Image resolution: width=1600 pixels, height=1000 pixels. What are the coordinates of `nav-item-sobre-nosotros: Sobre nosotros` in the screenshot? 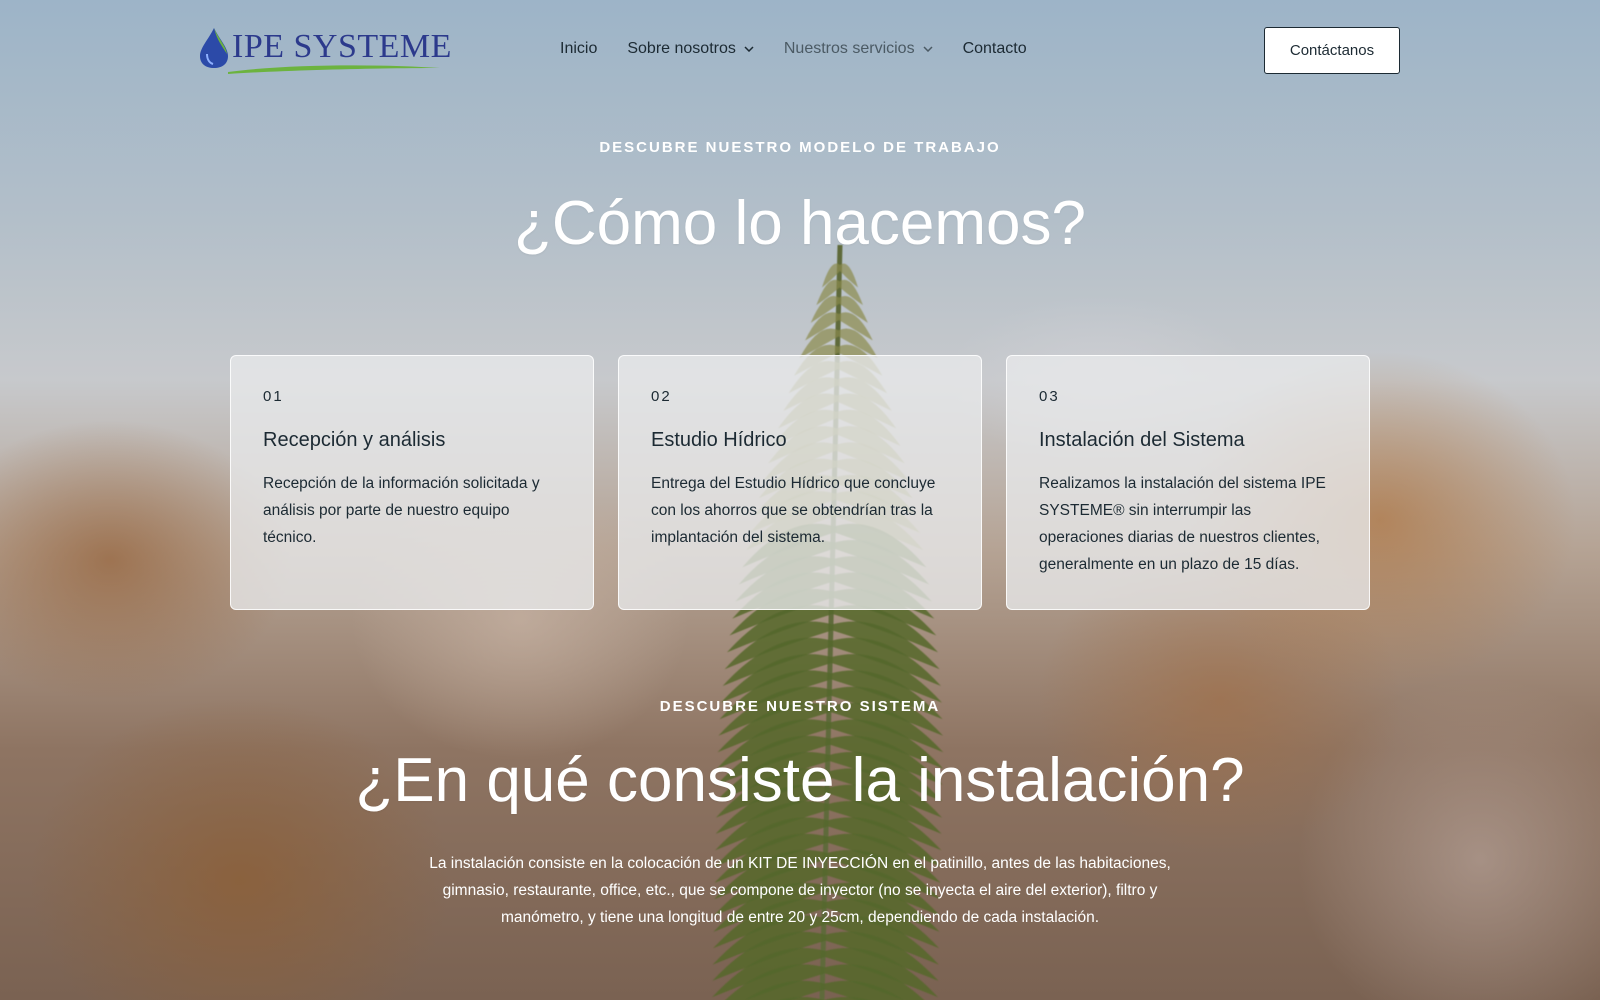 It's located at (690, 49).